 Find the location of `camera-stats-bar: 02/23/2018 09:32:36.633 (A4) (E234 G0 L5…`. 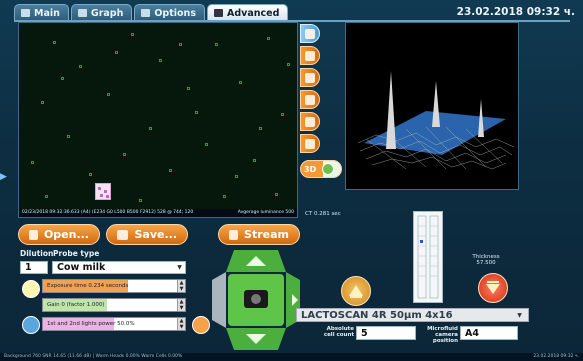

camera-stats-bar: 02/23/2018 09:32:36.633 (A4) (E234 G0 L5… is located at coordinates (158, 213).